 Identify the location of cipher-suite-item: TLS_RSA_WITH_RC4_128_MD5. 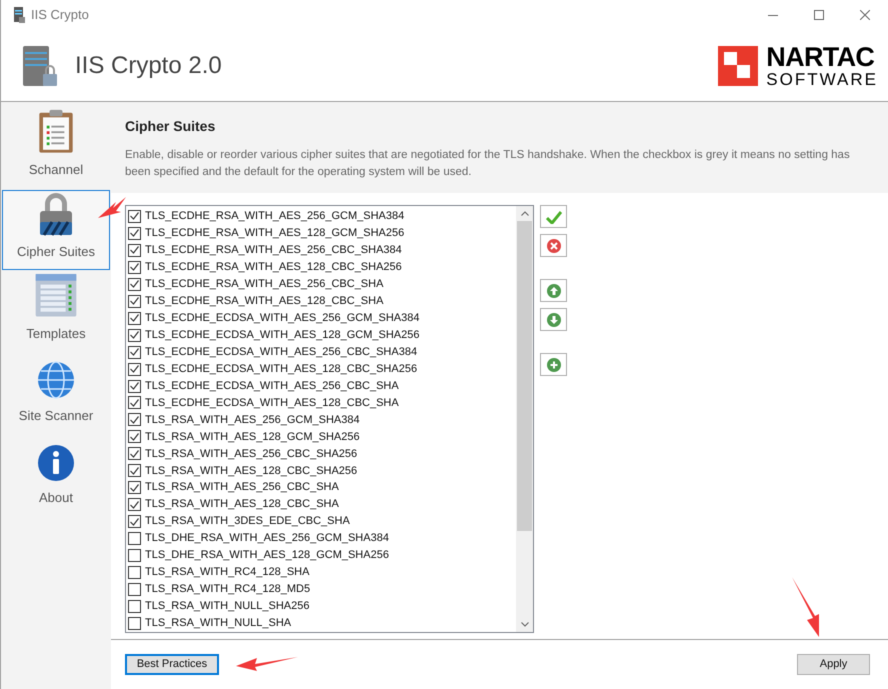
(322, 589).